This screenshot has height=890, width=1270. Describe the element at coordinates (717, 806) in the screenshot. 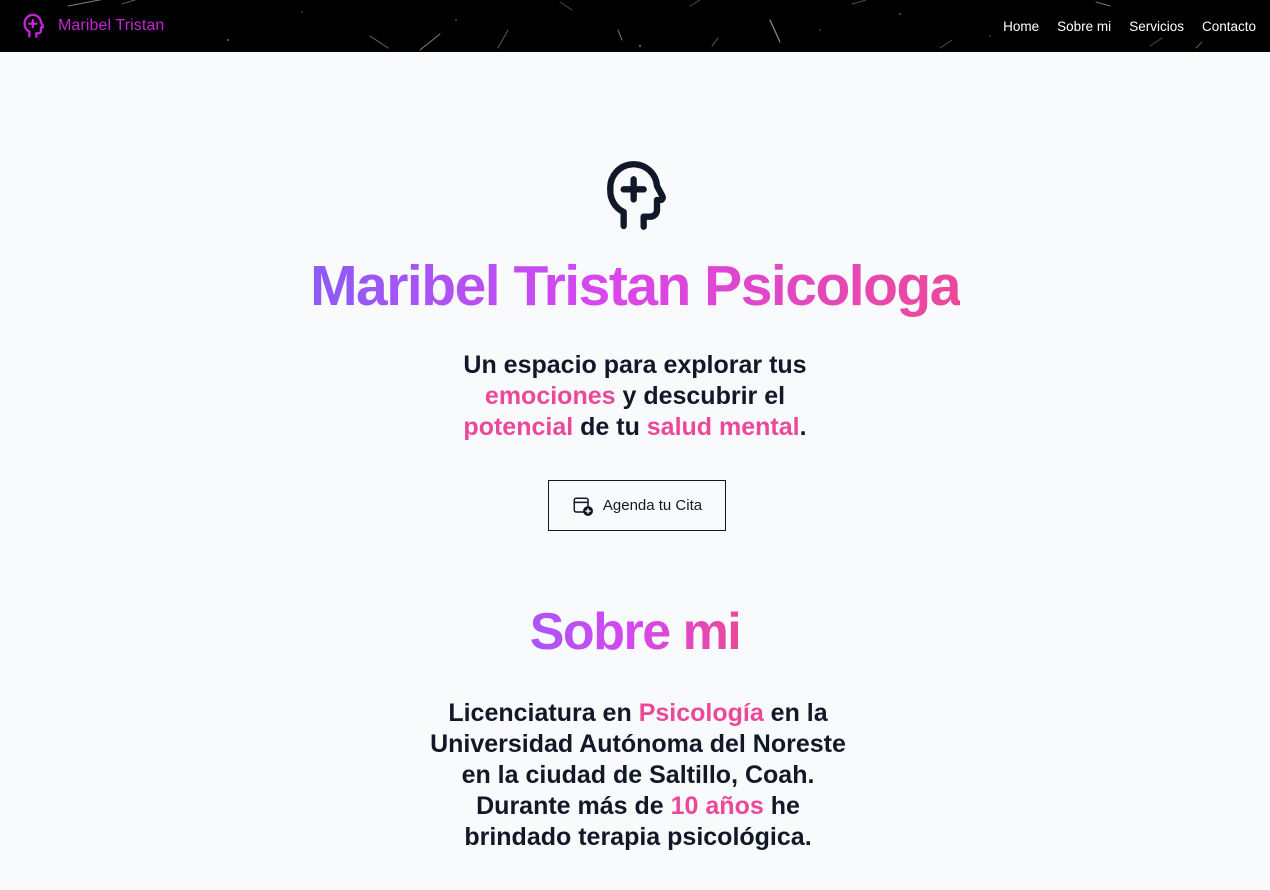

I see `about-highlight: 10 años` at that location.